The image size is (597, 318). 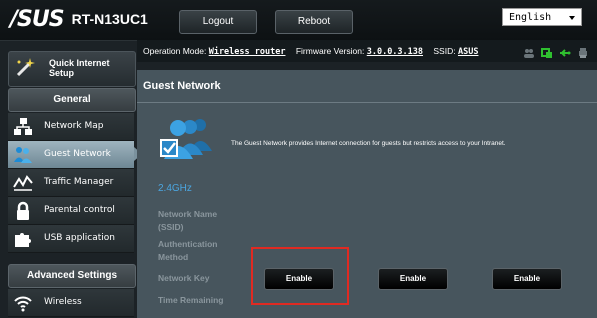 I want to click on sidebar-item-parental-control: Parental control, so click(x=71, y=211).